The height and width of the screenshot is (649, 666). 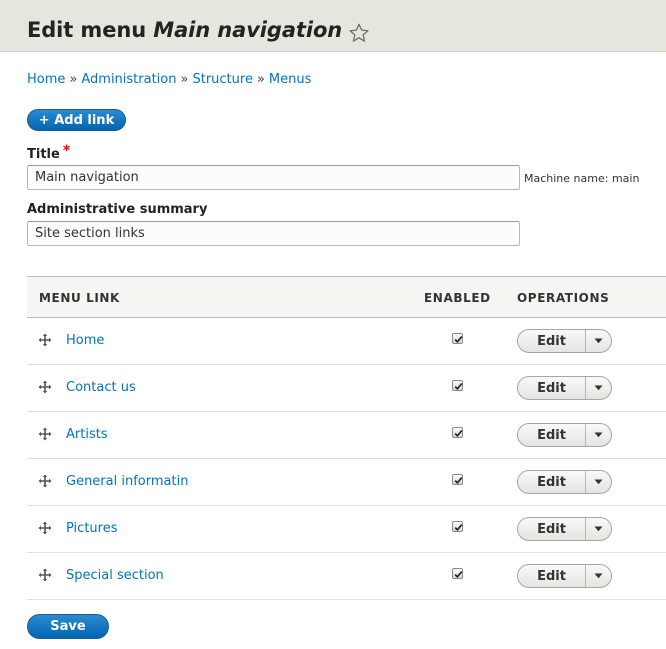 What do you see at coordinates (128, 79) in the screenshot?
I see `breadcrumb-administration: Administration` at bounding box center [128, 79].